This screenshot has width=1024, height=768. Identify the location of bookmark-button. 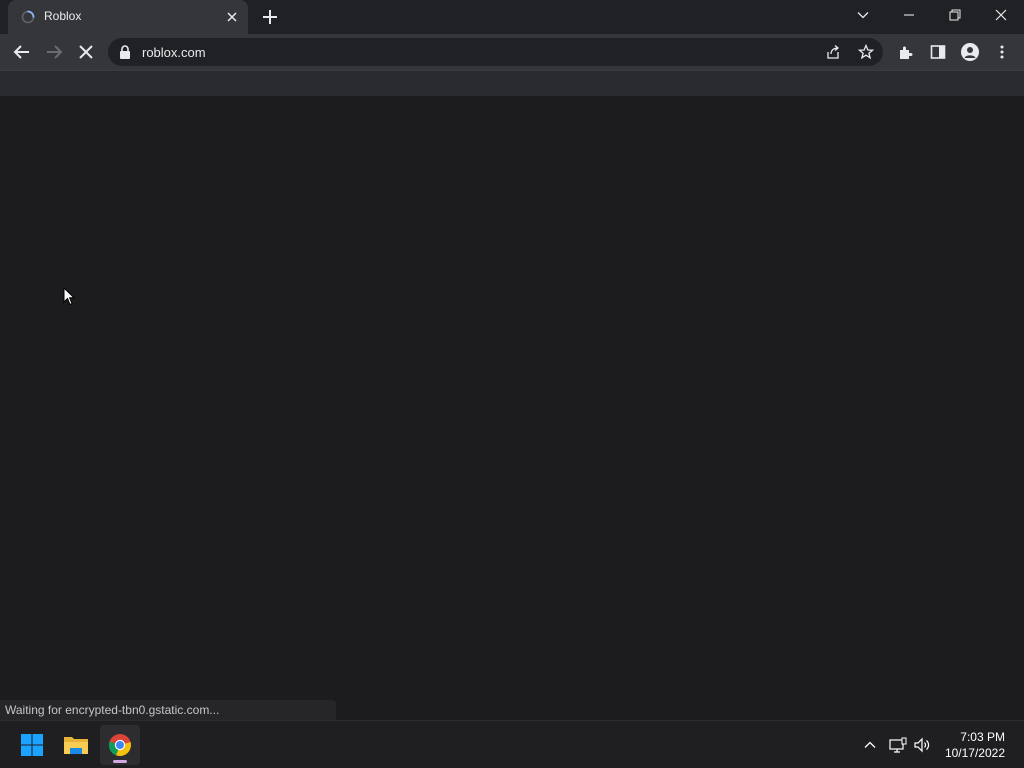
(866, 52).